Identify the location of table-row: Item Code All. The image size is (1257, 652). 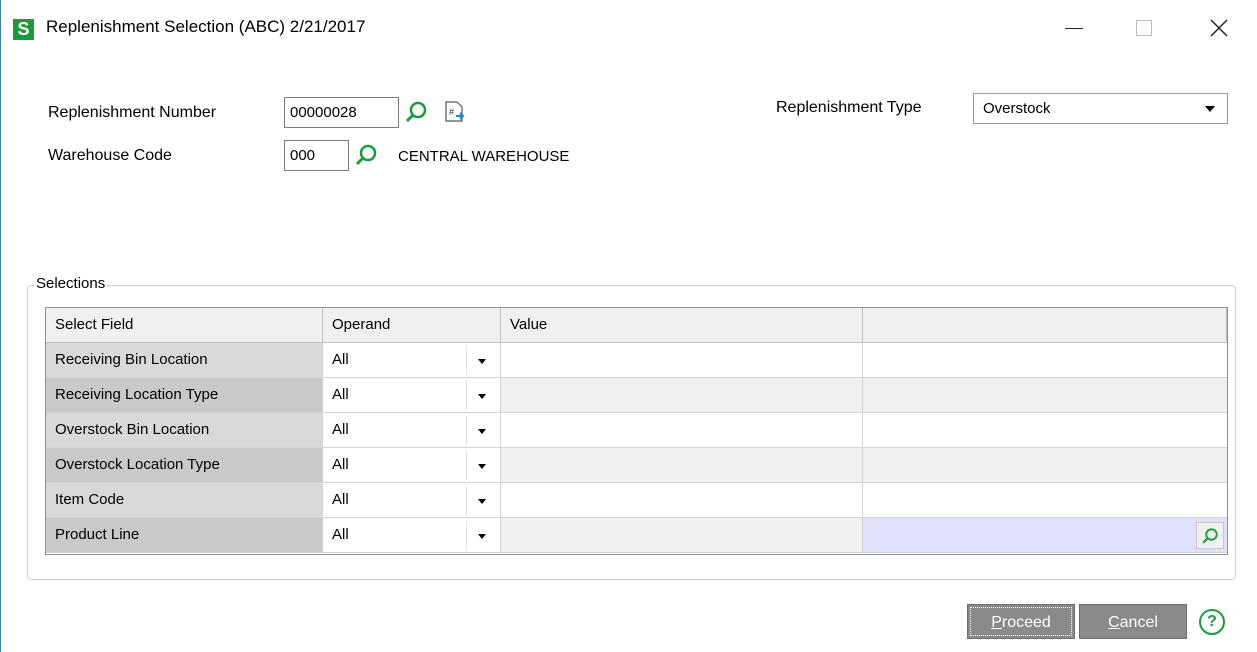
(636, 500).